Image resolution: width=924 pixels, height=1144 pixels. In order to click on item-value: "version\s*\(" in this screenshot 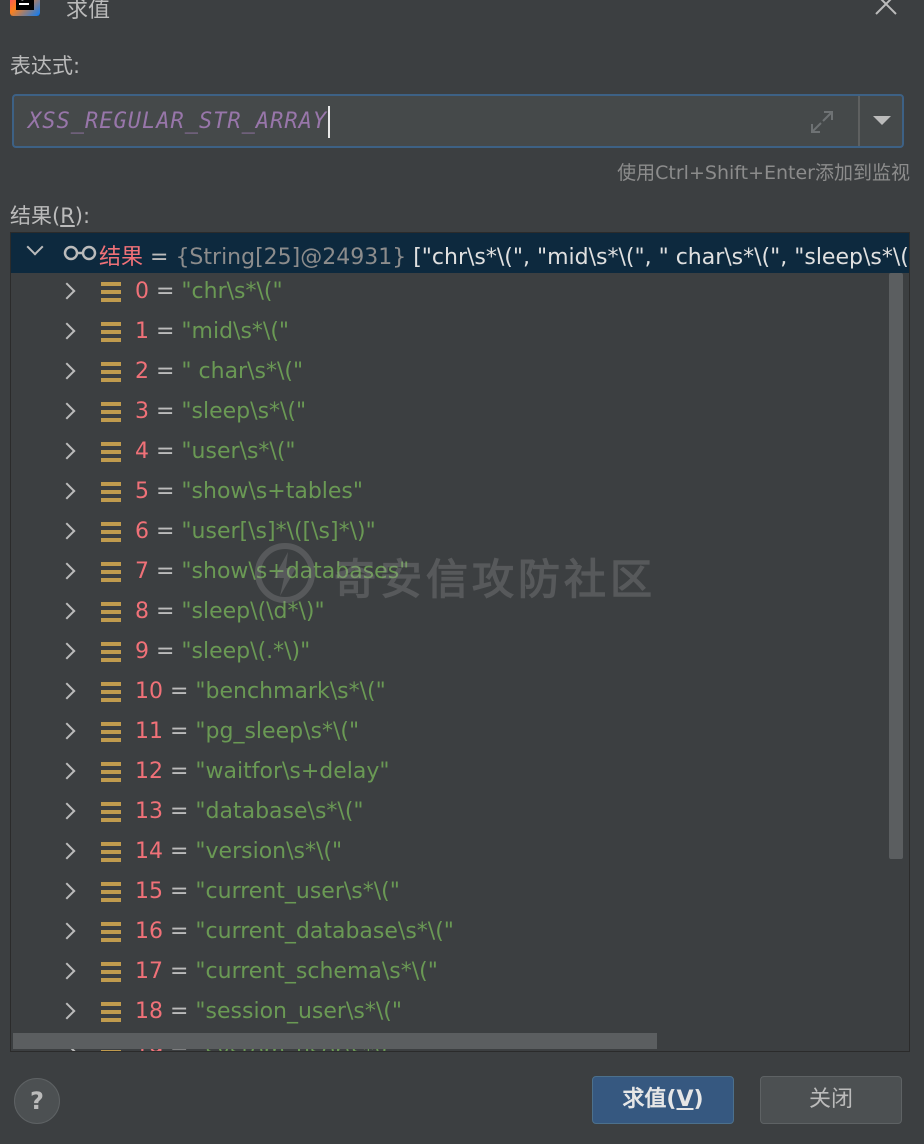, I will do `click(269, 851)`.